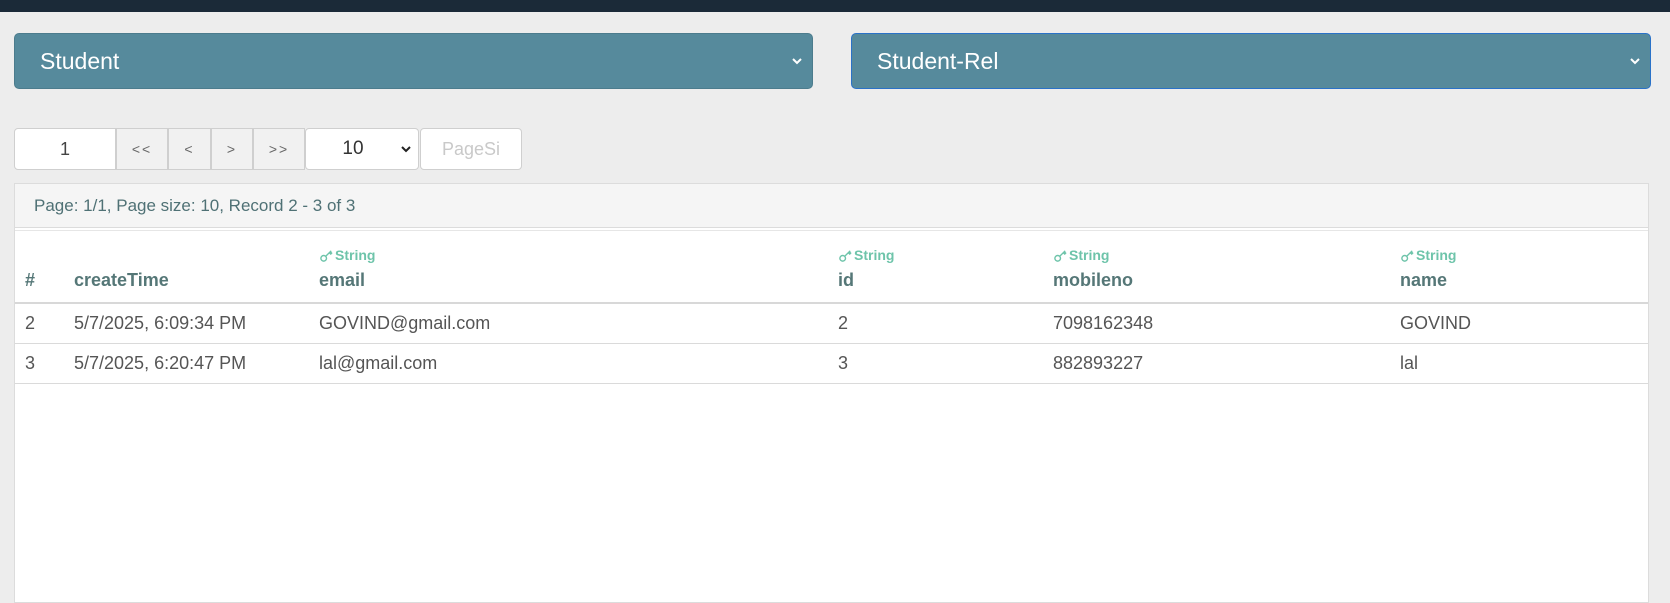 The height and width of the screenshot is (603, 1670). Describe the element at coordinates (938, 60) in the screenshot. I see `relation-select-value: Student-Rel` at that location.